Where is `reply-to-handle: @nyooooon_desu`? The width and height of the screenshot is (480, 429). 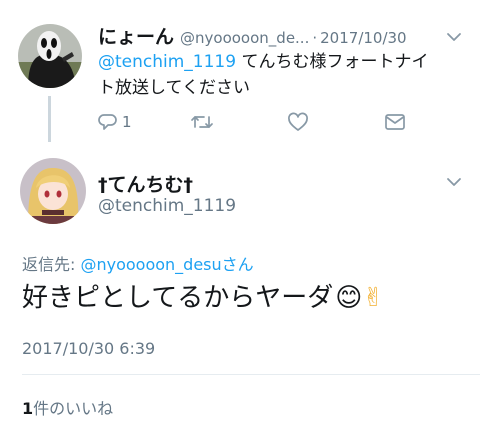 reply-to-handle: @nyooooon_desu is located at coordinates (150, 264).